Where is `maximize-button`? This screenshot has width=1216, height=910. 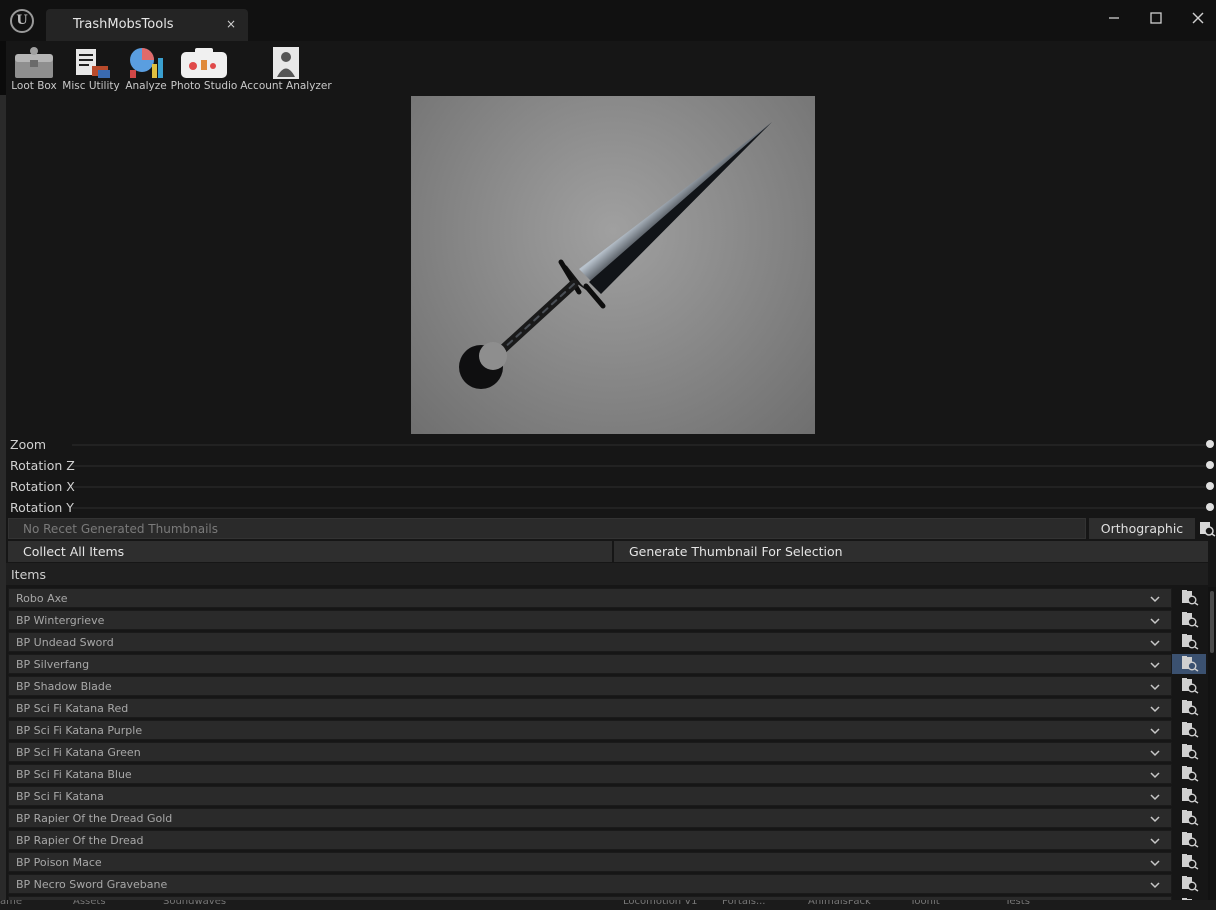 maximize-button is located at coordinates (1156, 20).